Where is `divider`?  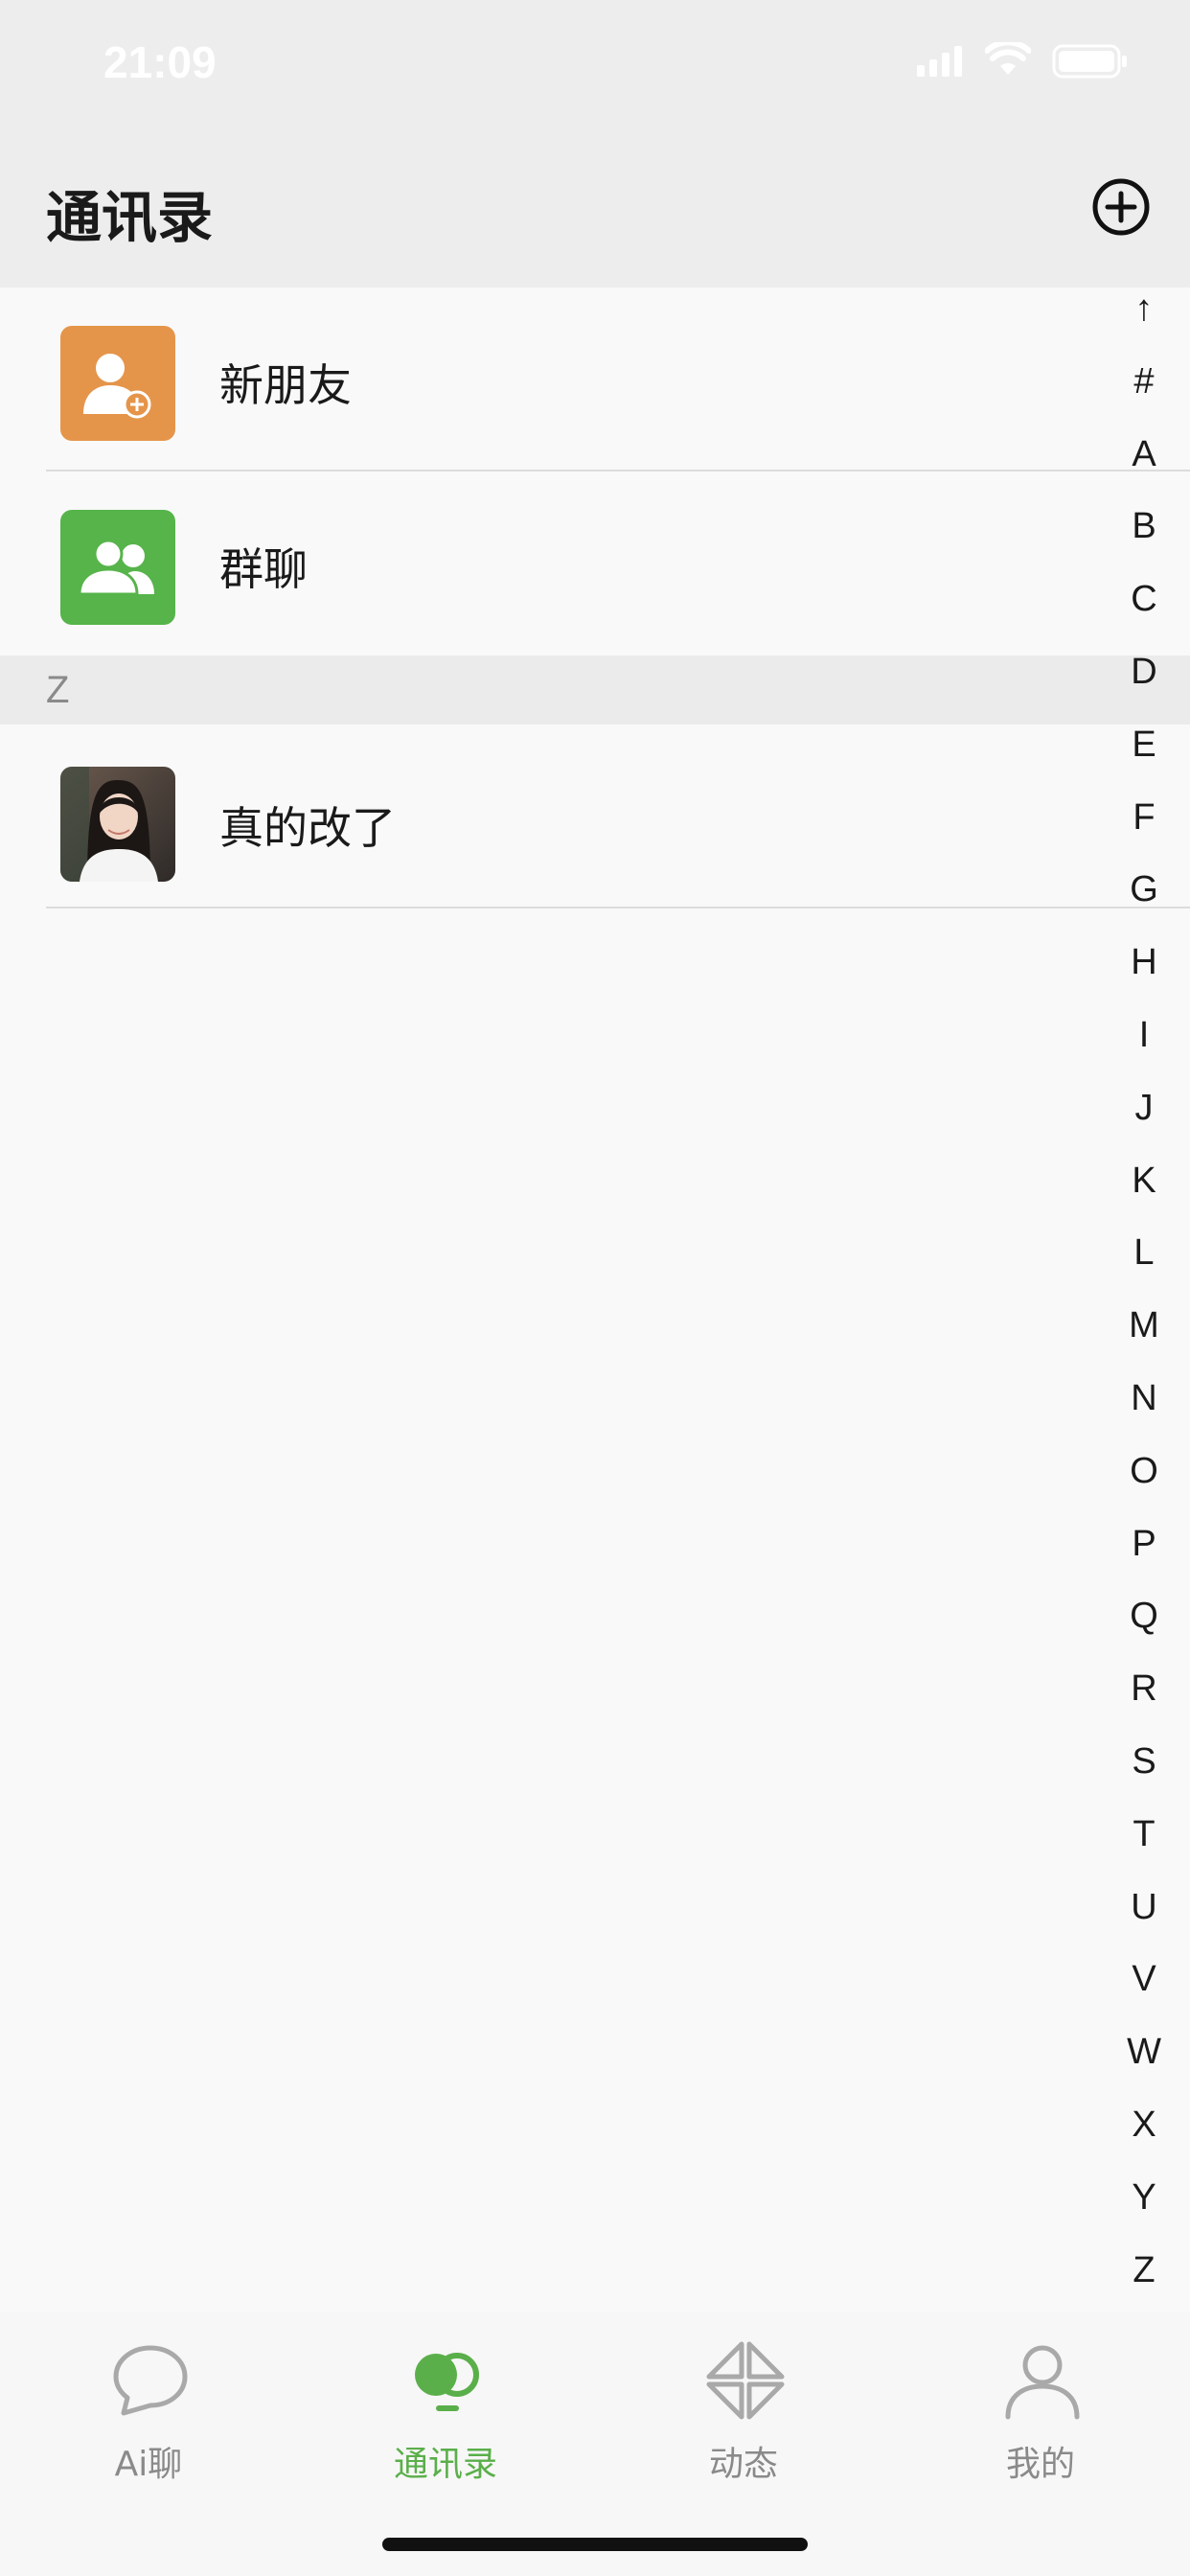 divider is located at coordinates (618, 907).